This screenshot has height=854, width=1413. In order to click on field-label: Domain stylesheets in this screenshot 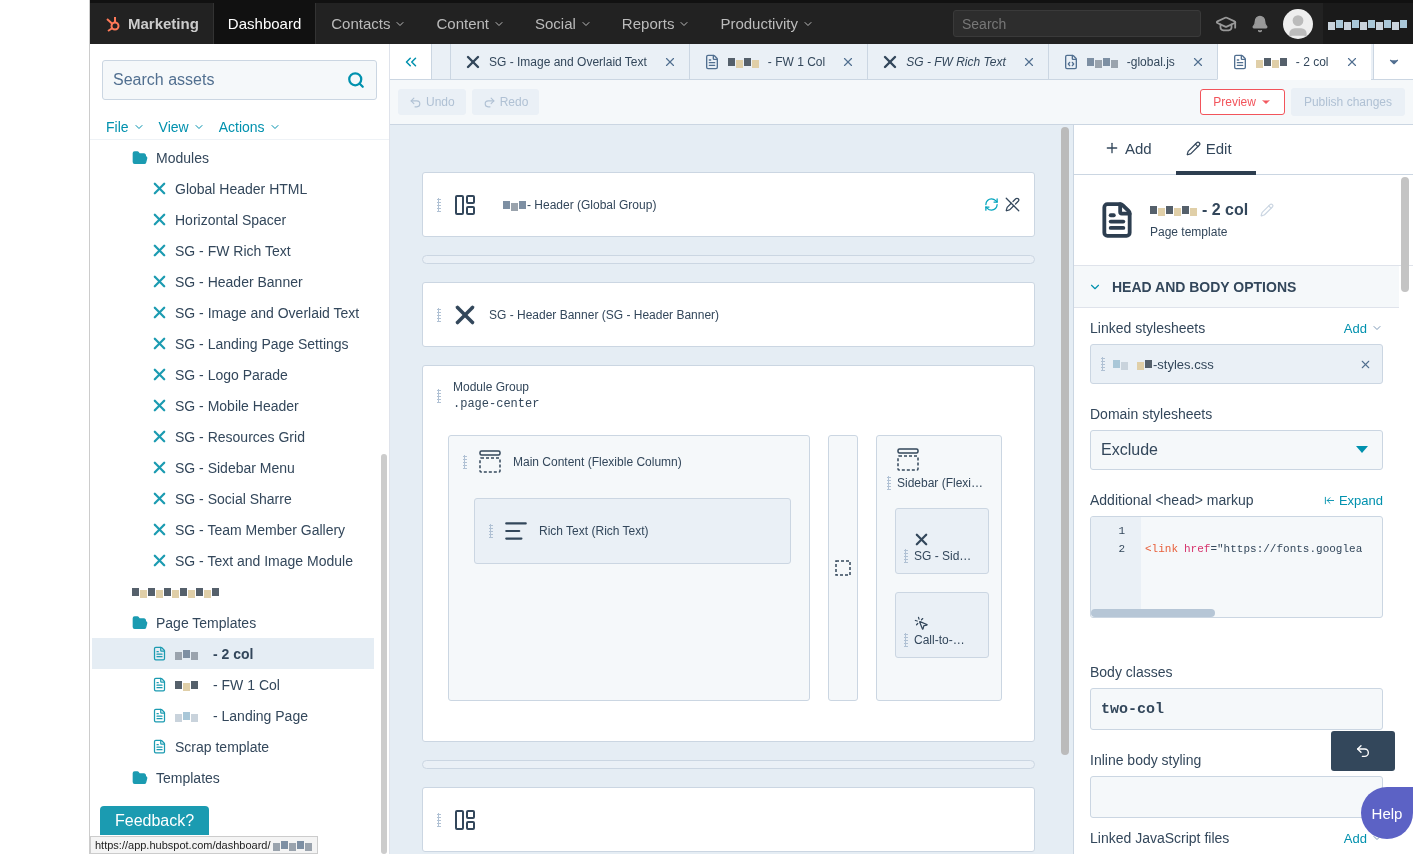, I will do `click(1151, 414)`.